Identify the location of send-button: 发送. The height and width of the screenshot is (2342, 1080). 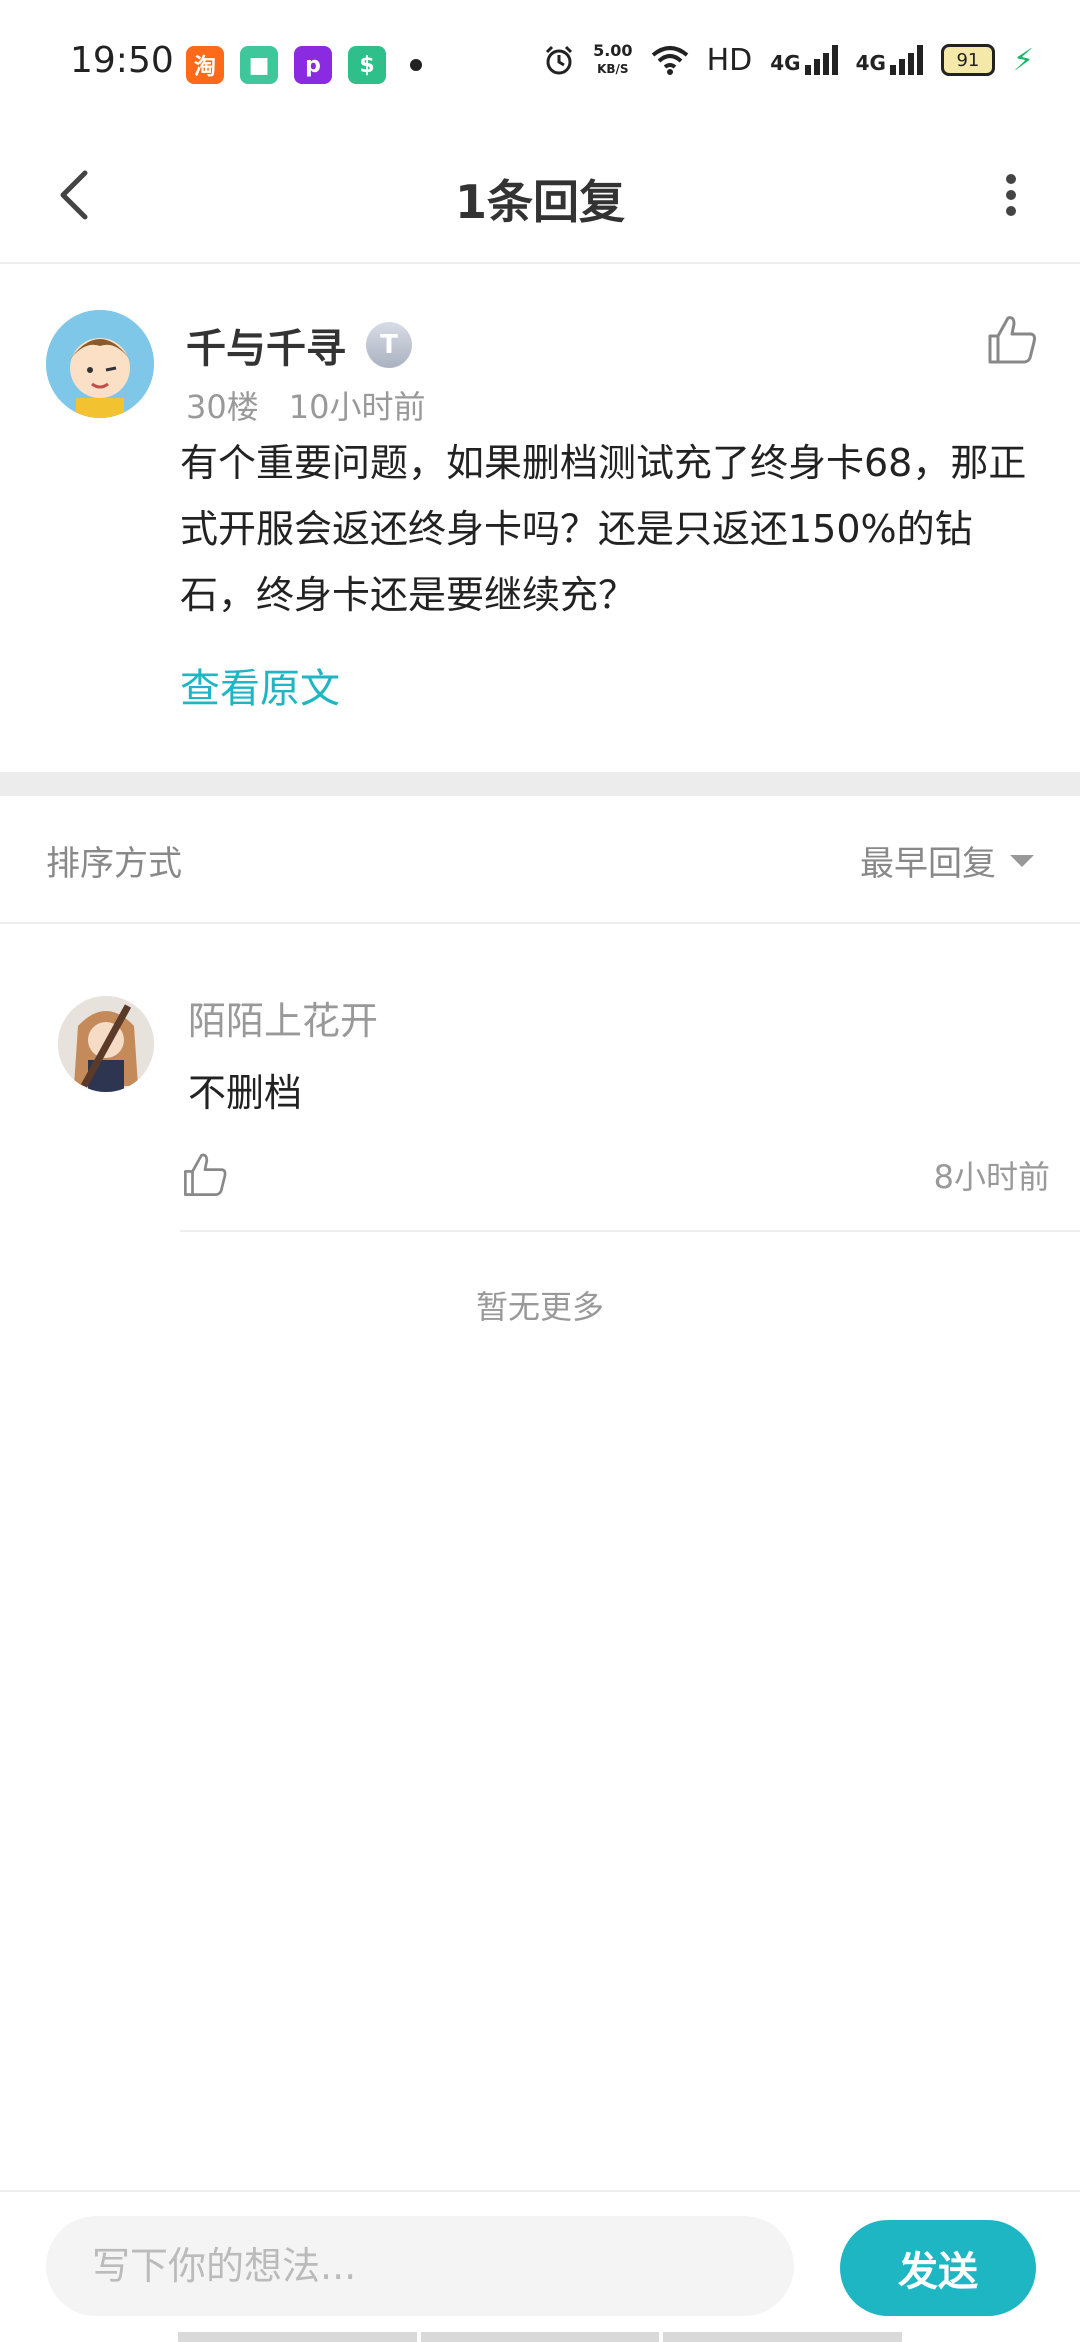
(938, 2268).